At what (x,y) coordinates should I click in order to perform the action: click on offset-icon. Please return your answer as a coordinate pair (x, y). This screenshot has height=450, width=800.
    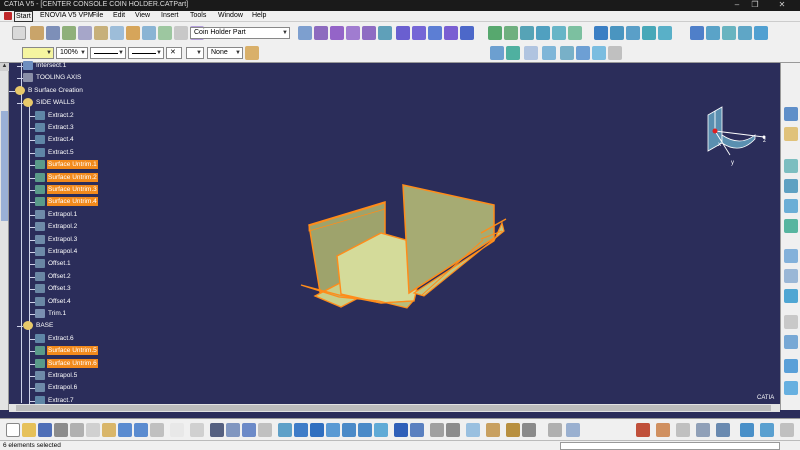
    Looking at the image, I should click on (181, 33).